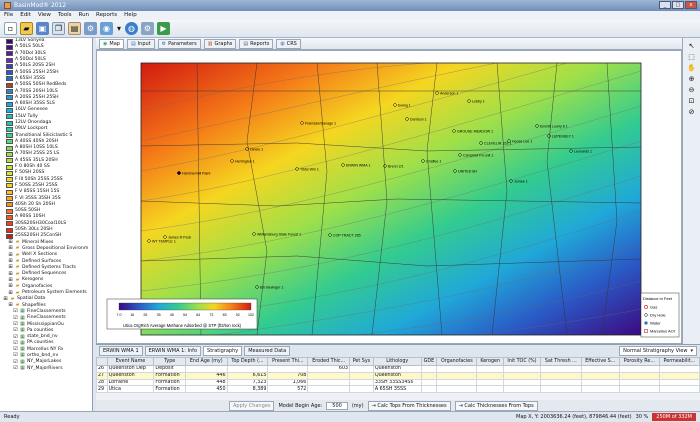 The height and width of the screenshot is (422, 700). What do you see at coordinates (173, 351) in the screenshot?
I see `tab-well-info: ERWIN WMA 1: Info` at bounding box center [173, 351].